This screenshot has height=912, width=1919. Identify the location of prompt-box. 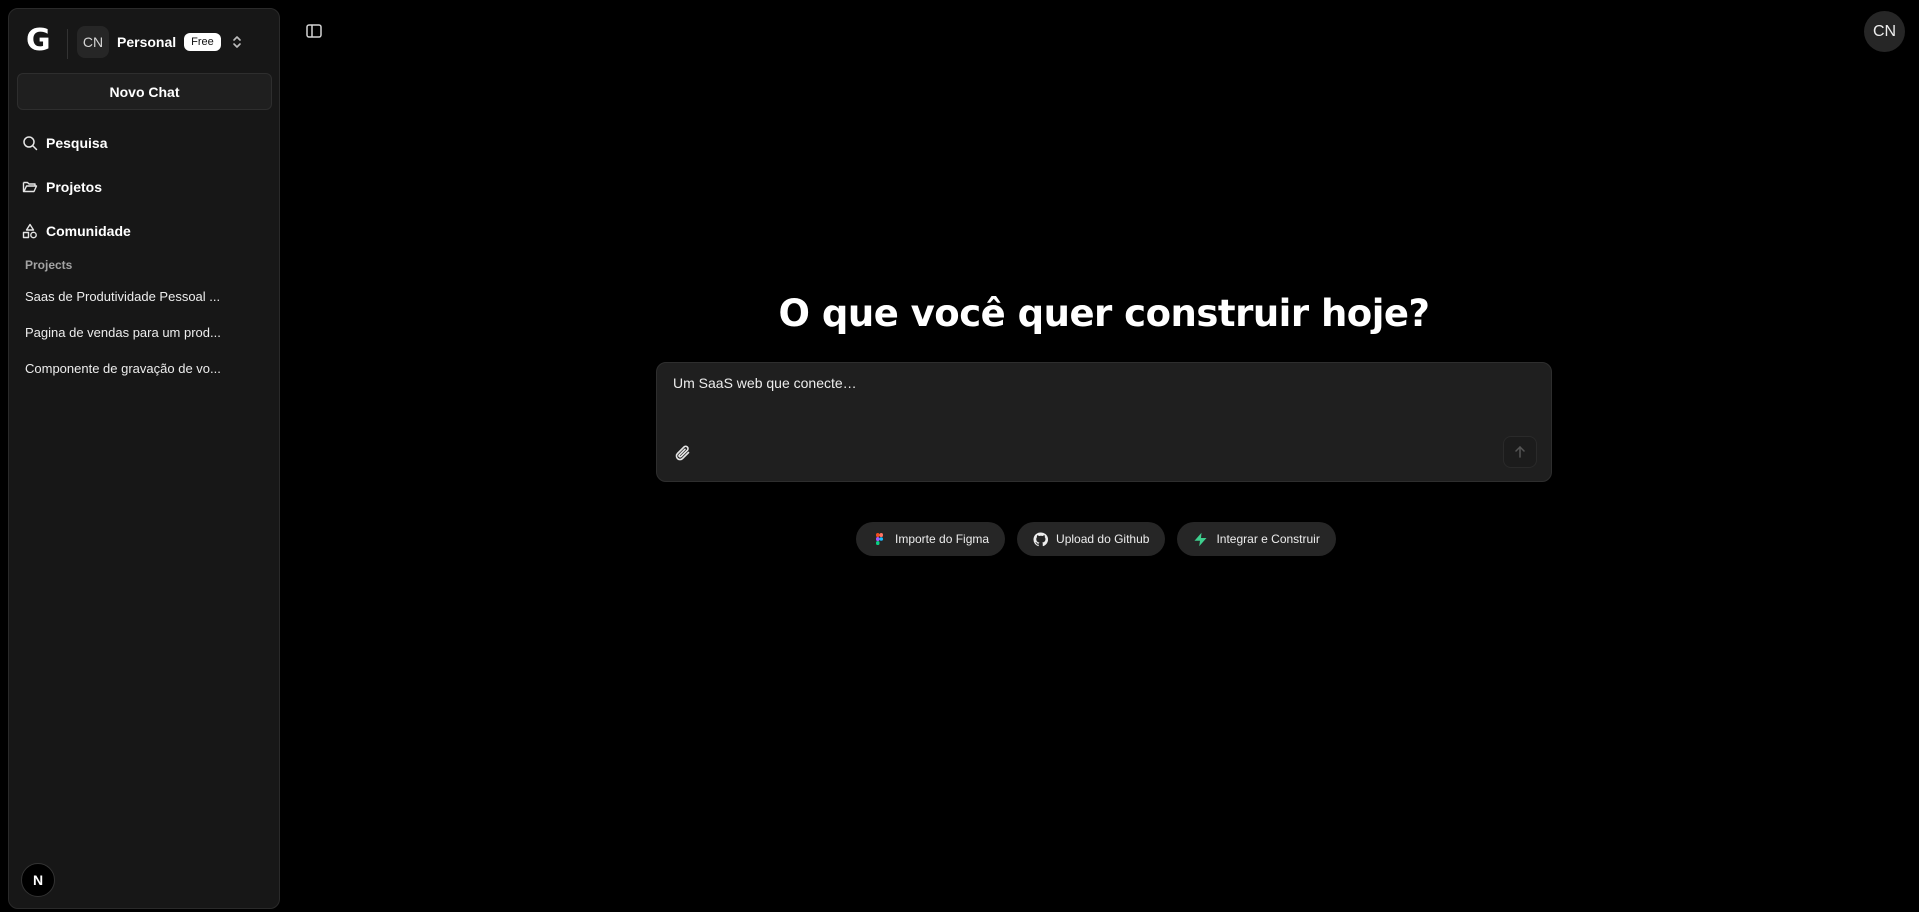
(1104, 422).